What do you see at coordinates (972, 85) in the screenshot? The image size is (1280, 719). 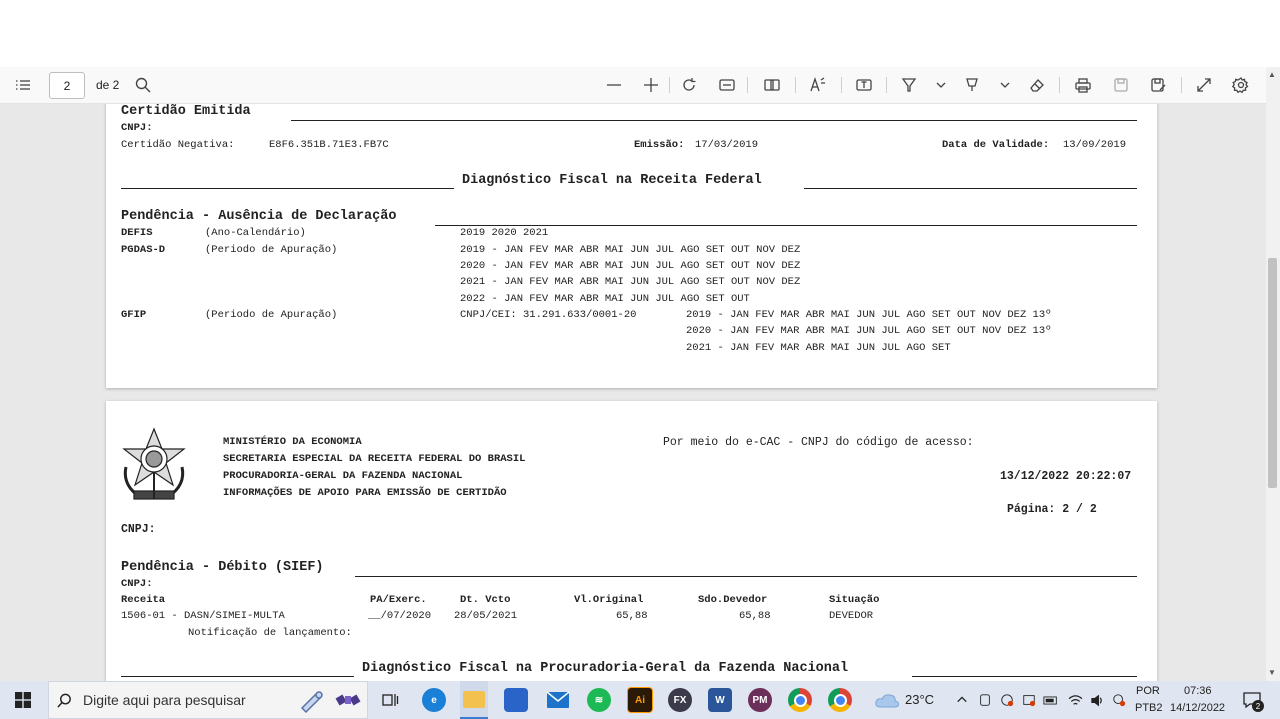 I see `draw-icon` at bounding box center [972, 85].